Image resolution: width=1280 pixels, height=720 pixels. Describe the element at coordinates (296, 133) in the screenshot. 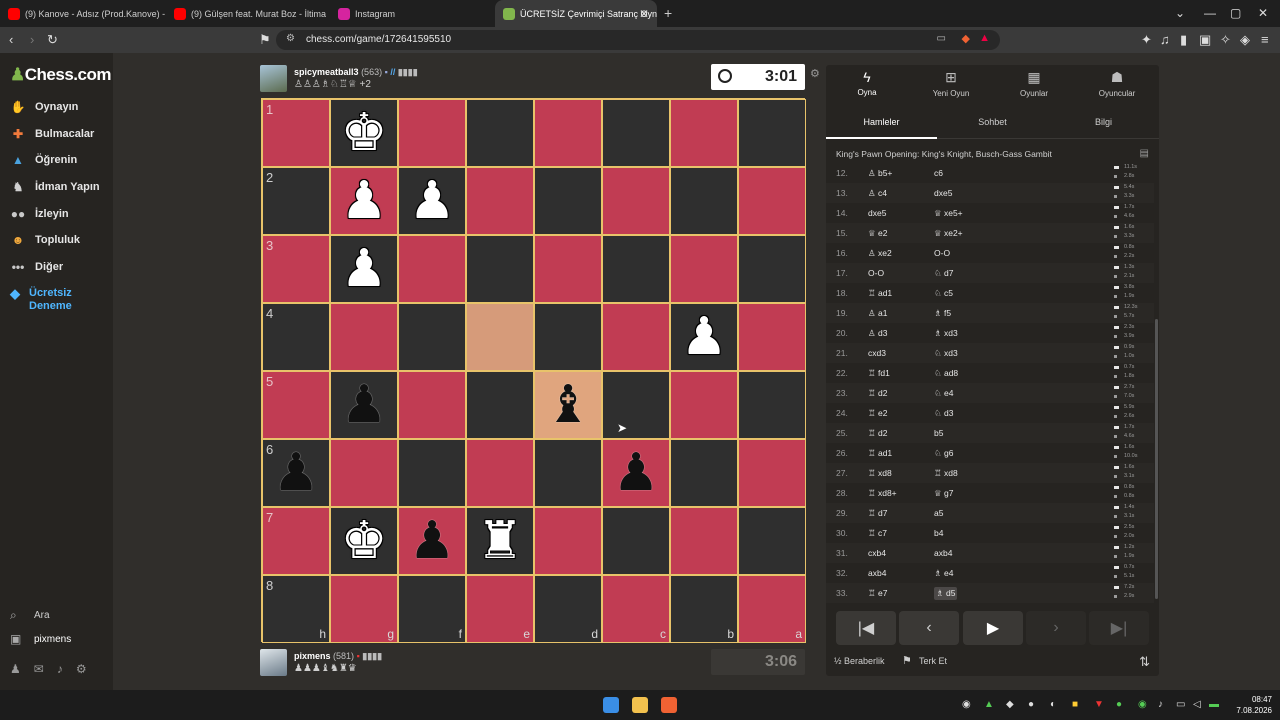

I see `square-h1: 1` at that location.